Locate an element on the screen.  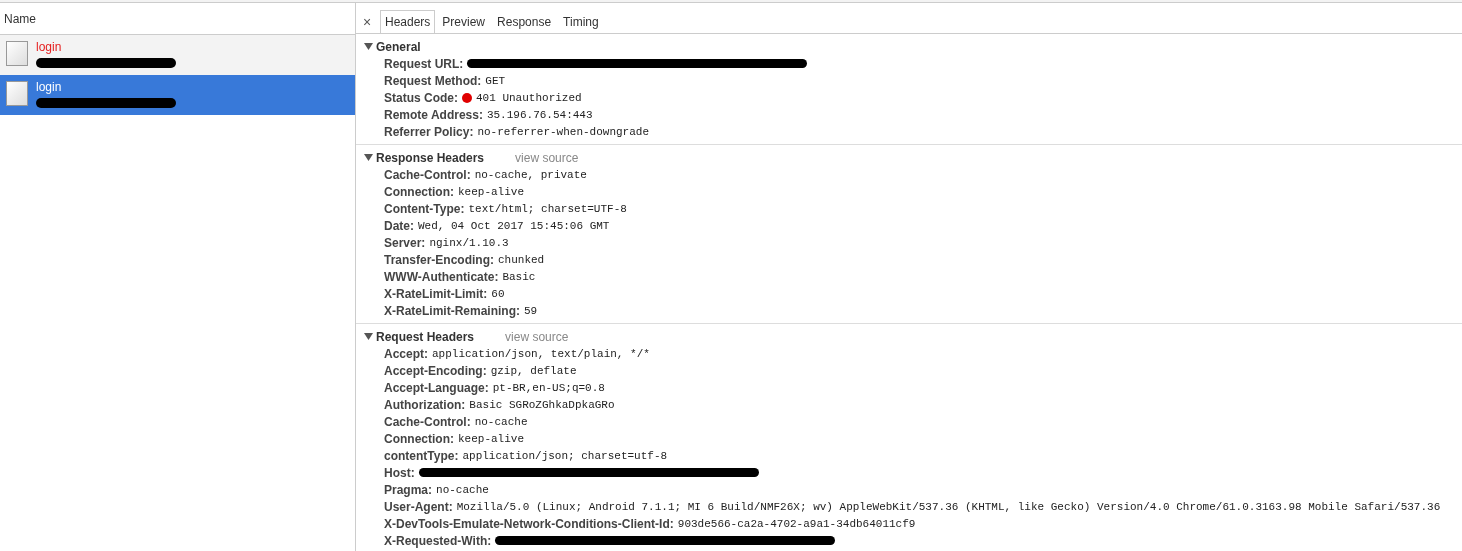
header-name: Accept-Language: is located at coordinates (436, 387).